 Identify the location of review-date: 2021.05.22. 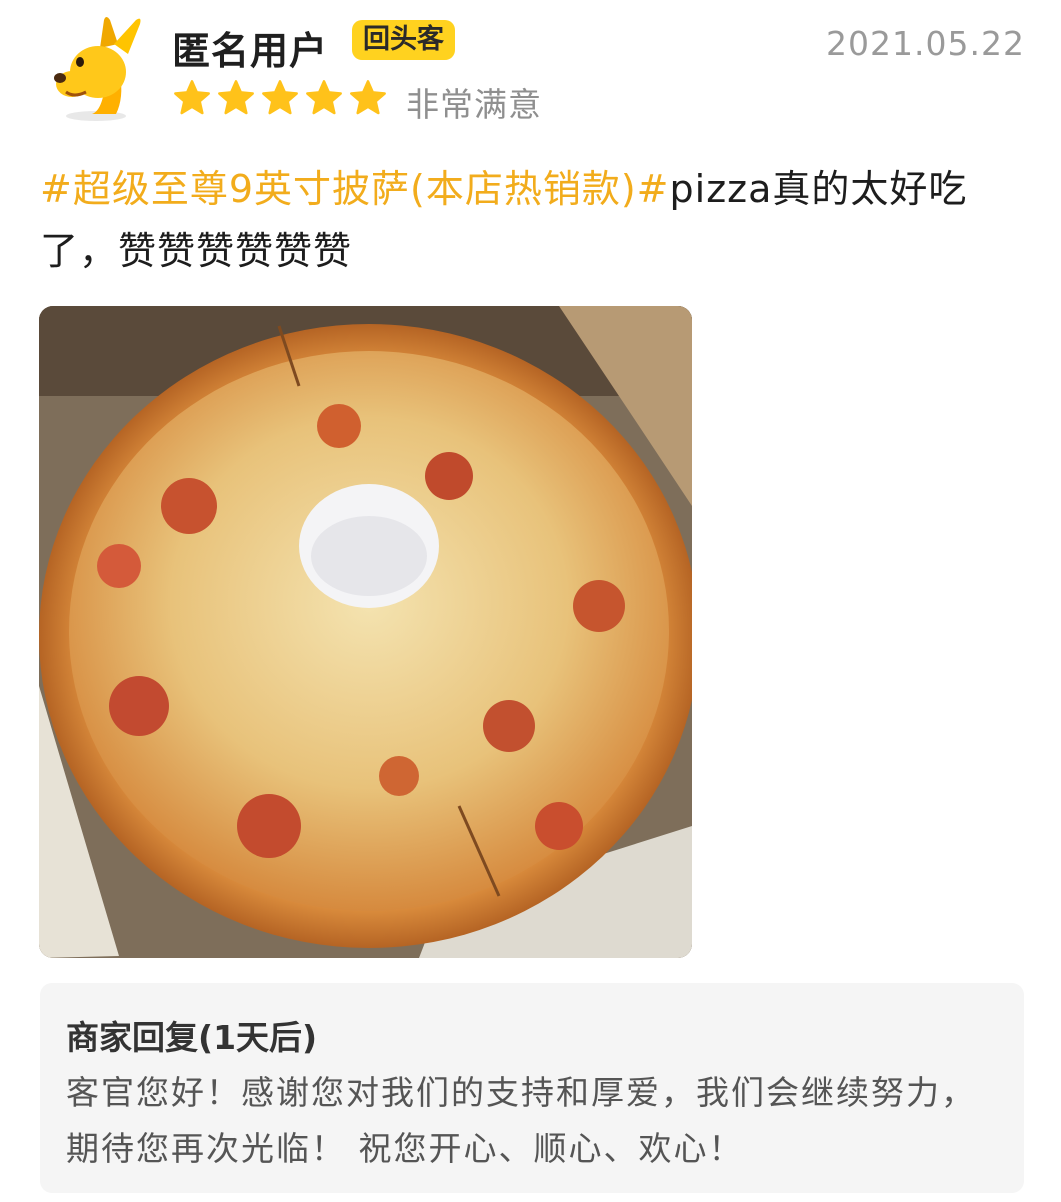
(925, 43).